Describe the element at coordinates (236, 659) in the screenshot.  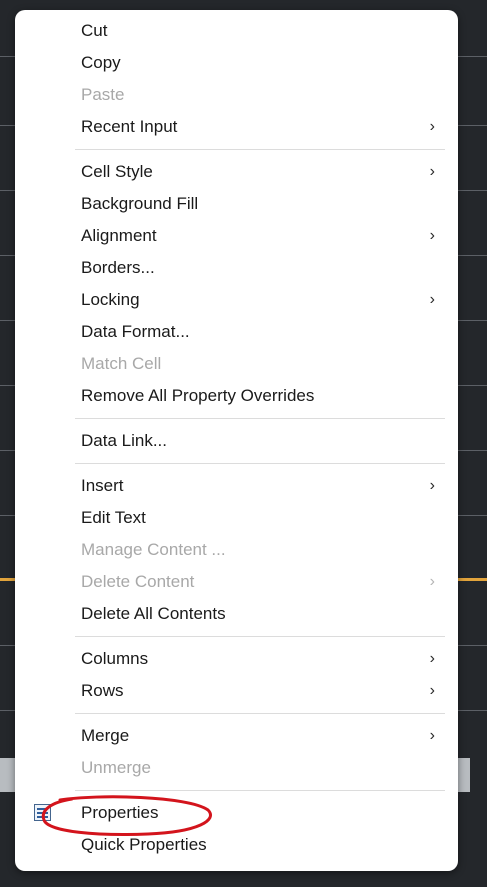
I see `menu-item-columns: Columns ›` at that location.